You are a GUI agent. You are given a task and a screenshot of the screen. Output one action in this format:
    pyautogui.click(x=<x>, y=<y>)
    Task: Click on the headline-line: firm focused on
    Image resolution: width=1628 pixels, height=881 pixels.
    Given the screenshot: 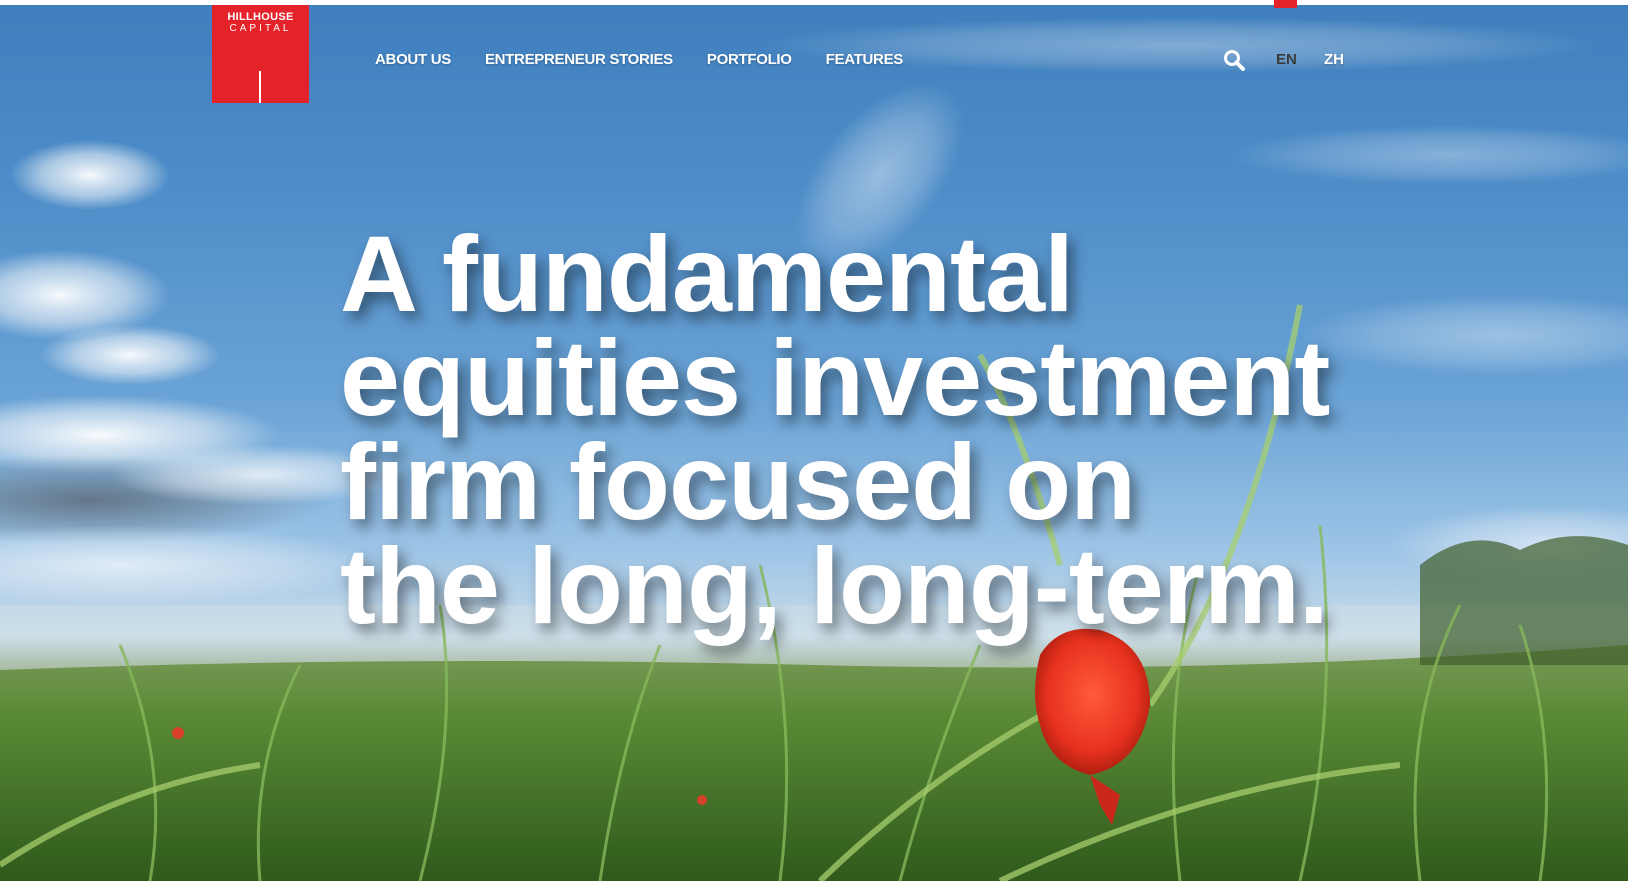 What is the action you would take?
    pyautogui.click(x=738, y=481)
    